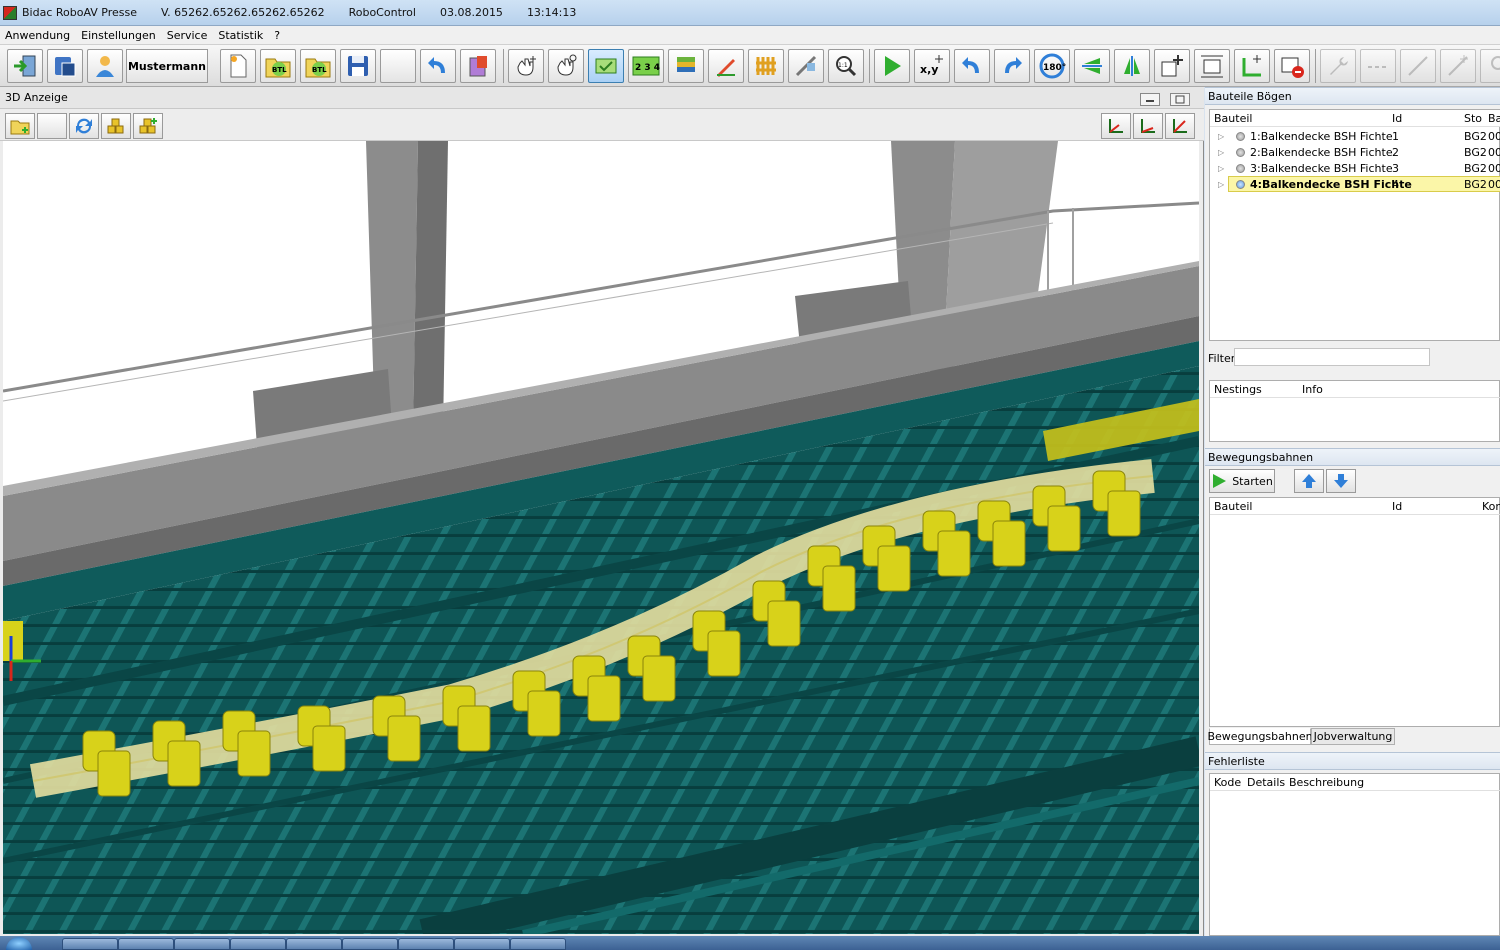 This screenshot has width=1500, height=950. I want to click on col-details: Details, so click(1266, 782).